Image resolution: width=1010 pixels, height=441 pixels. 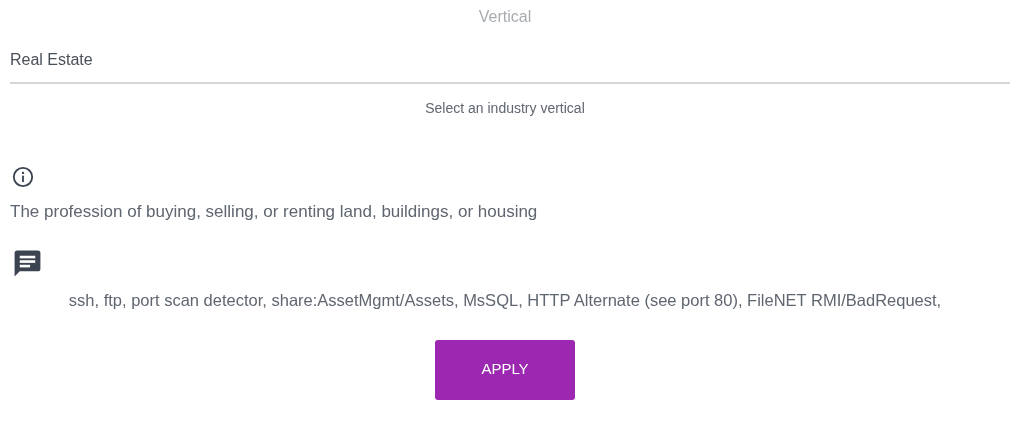 What do you see at coordinates (274, 212) in the screenshot?
I see `description-text: The profession of buying, selling, or renting land, buildings, or housing` at bounding box center [274, 212].